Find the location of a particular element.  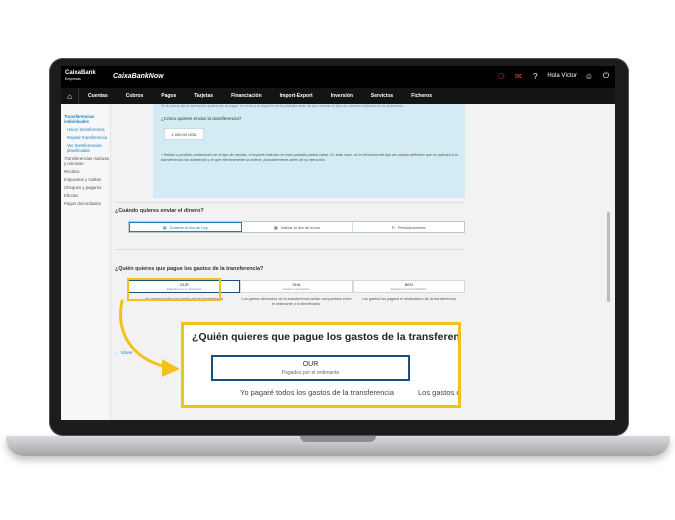

sidebar-item-cheques: Cheques y pagarés is located at coordinates (87, 187).